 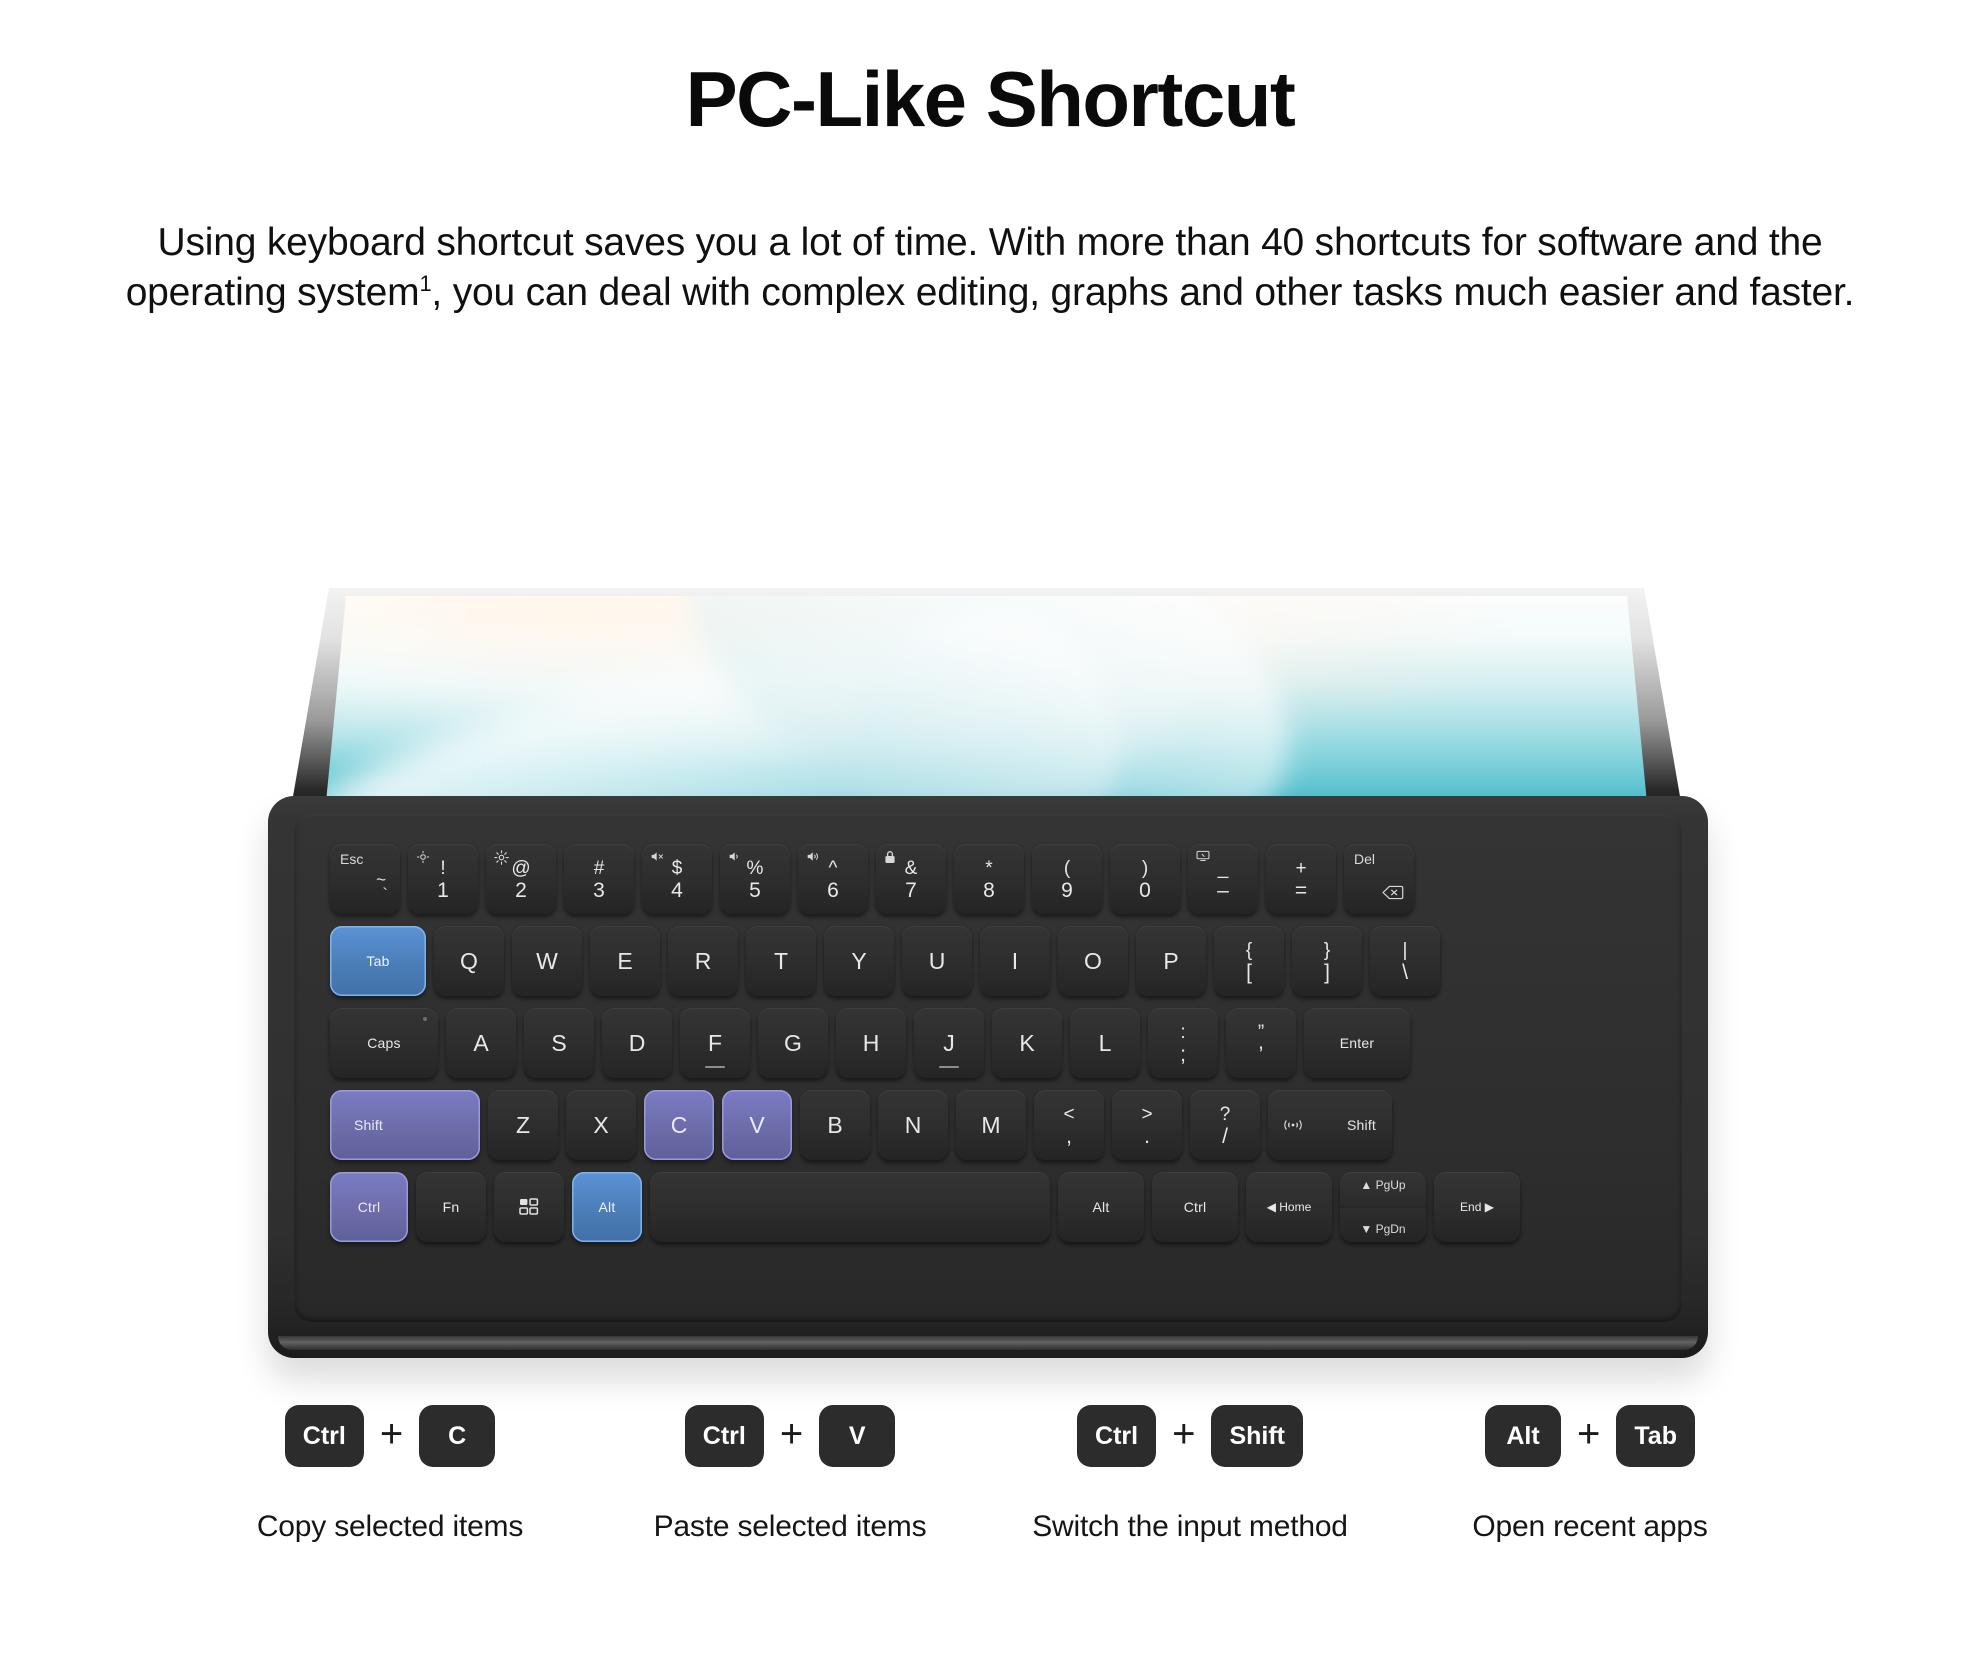 What do you see at coordinates (1590, 1436) in the screenshot?
I see `legend-combo-recent-apps: Alt + Tab` at bounding box center [1590, 1436].